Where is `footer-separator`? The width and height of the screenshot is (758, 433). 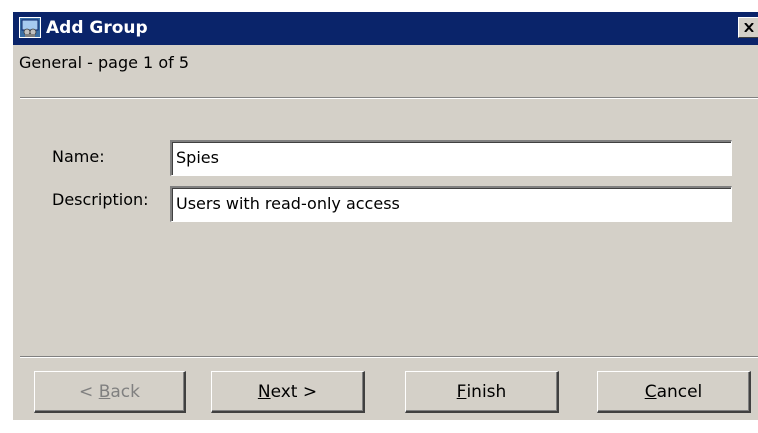 footer-separator is located at coordinates (389, 357).